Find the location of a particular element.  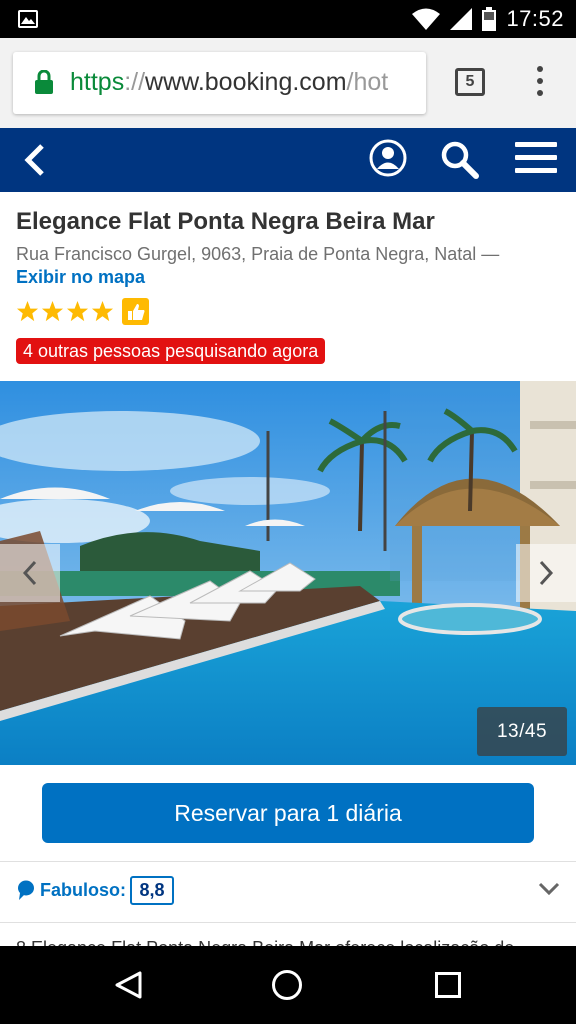

menu-icon is located at coordinates (536, 159).